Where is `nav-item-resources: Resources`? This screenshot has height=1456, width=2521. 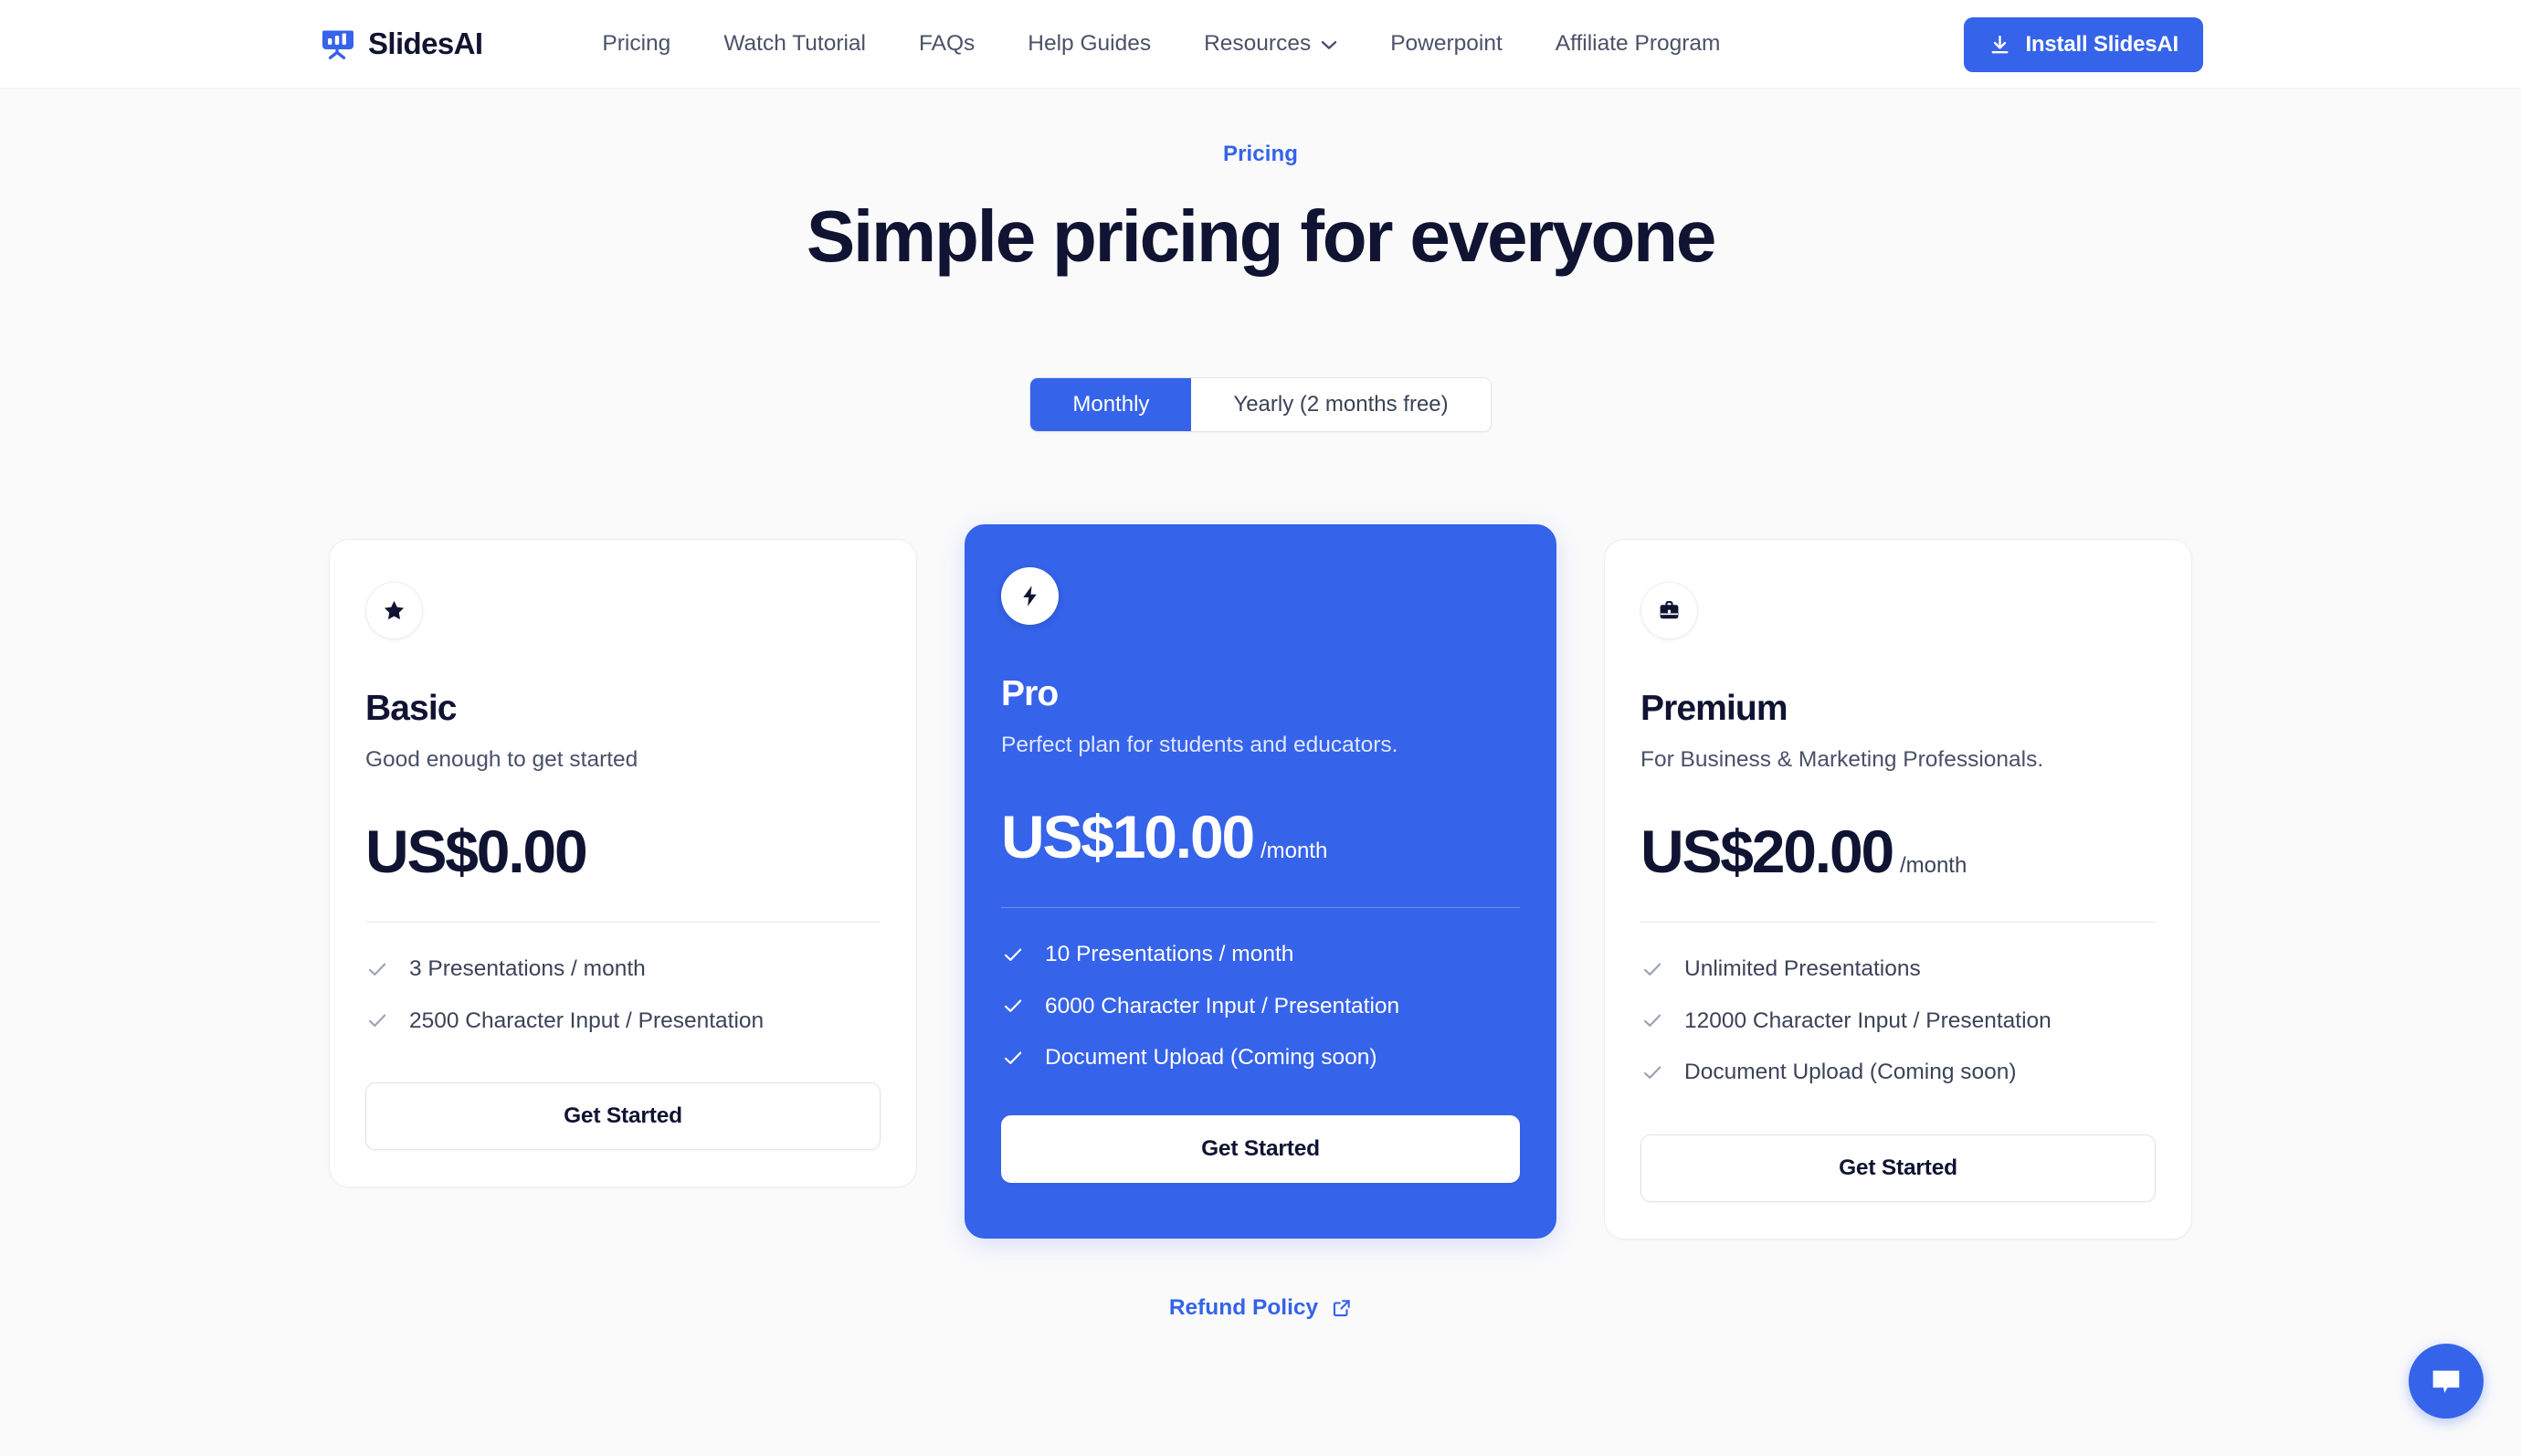 nav-item-resources: Resources is located at coordinates (1270, 43).